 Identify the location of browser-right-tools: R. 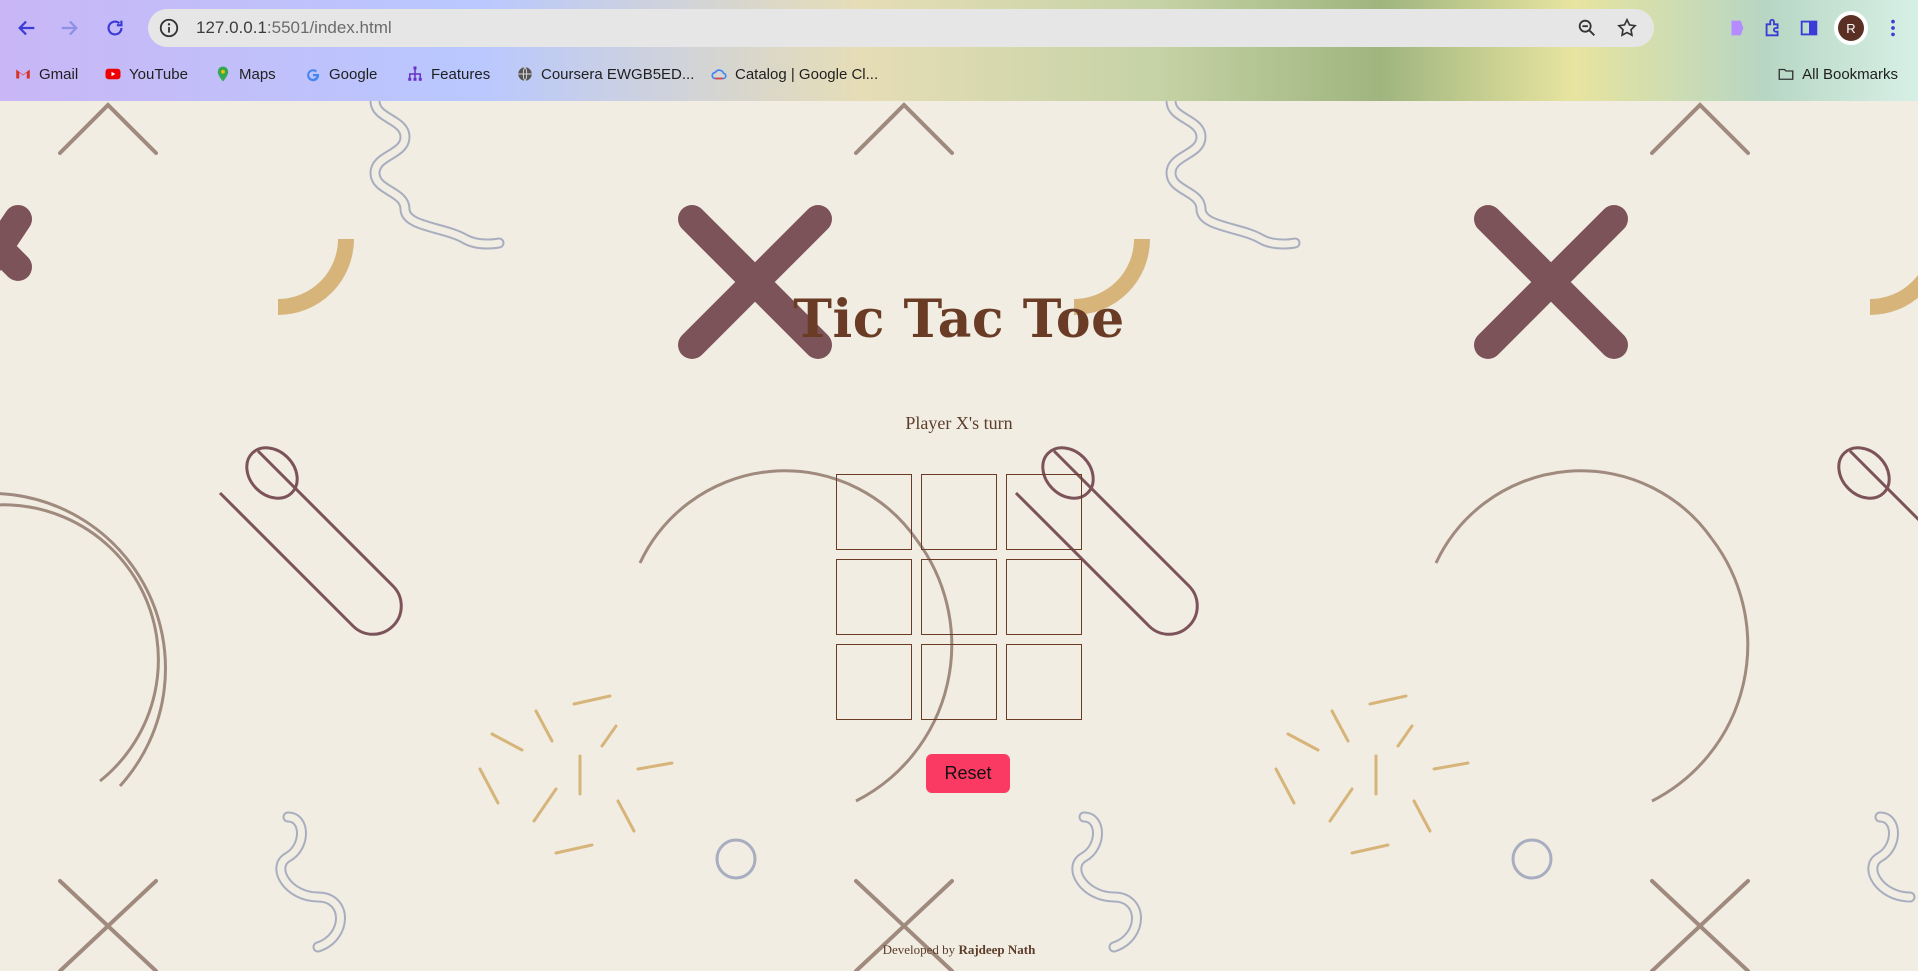
(1815, 28).